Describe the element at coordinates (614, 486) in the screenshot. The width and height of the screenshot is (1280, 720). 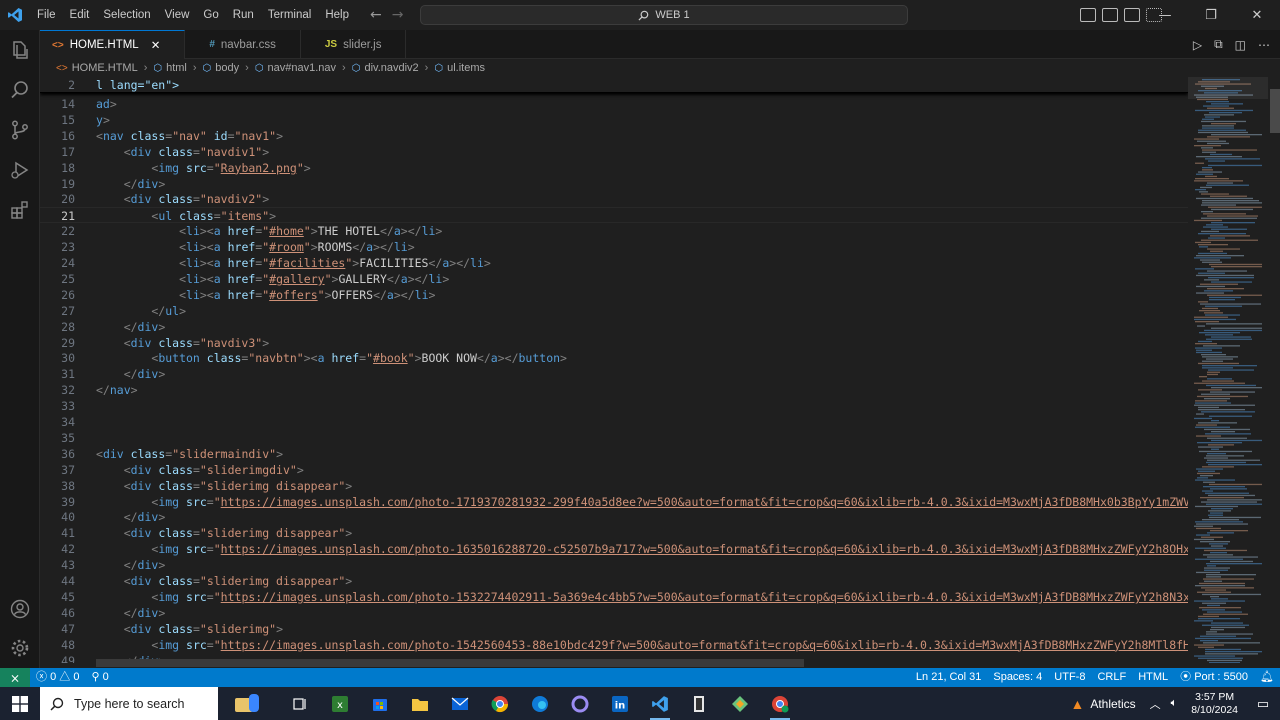
I see `code-line: 38 <div class="sliderimg disappear">` at that location.